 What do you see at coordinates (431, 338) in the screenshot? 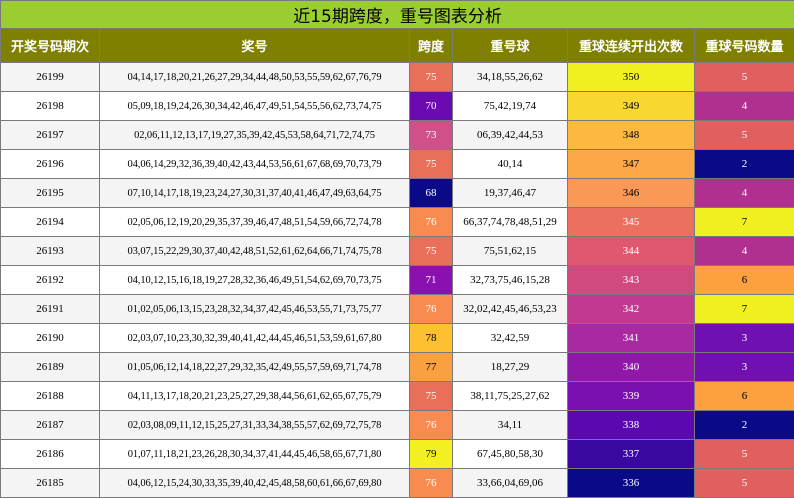
I see `span-cell: 78` at bounding box center [431, 338].